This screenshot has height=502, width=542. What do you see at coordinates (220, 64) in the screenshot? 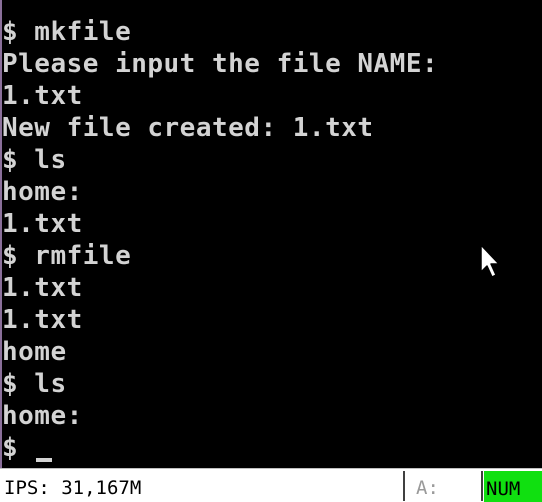
I see `terminal-line: Please input the file NAME:` at bounding box center [220, 64].